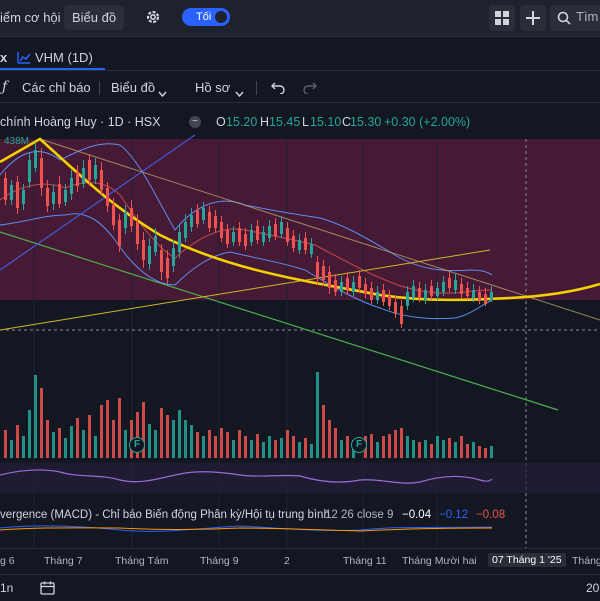 The width and height of the screenshot is (600, 601). Describe the element at coordinates (219, 561) in the screenshot. I see `x-tick-label: Tháng 9` at that location.